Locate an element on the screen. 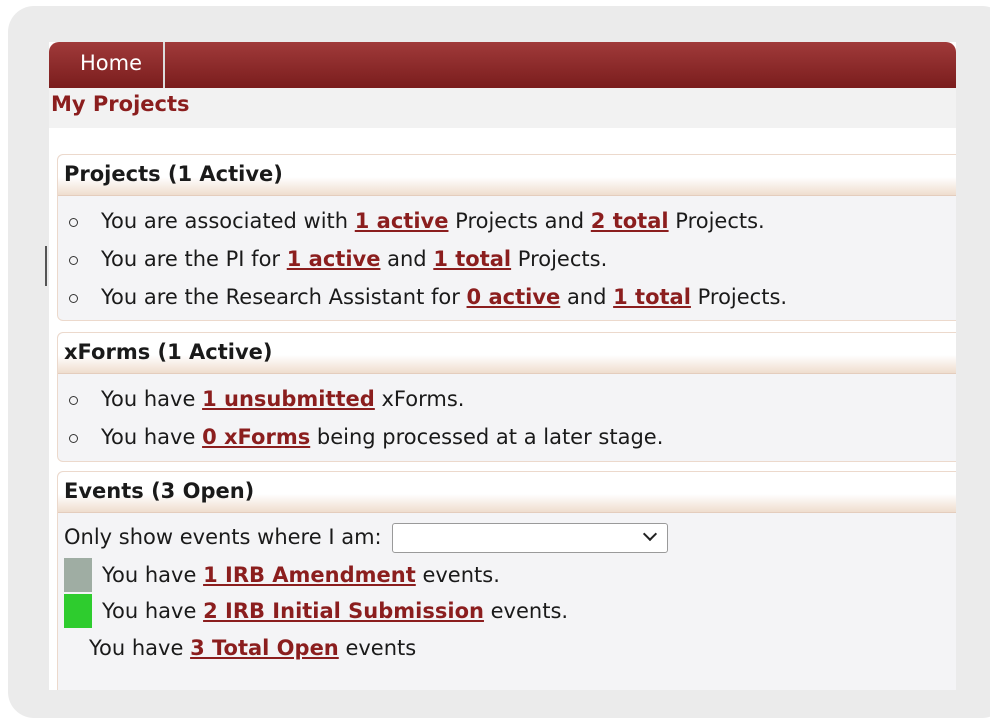 The height and width of the screenshot is (726, 990). role-filter-select is located at coordinates (530, 538).